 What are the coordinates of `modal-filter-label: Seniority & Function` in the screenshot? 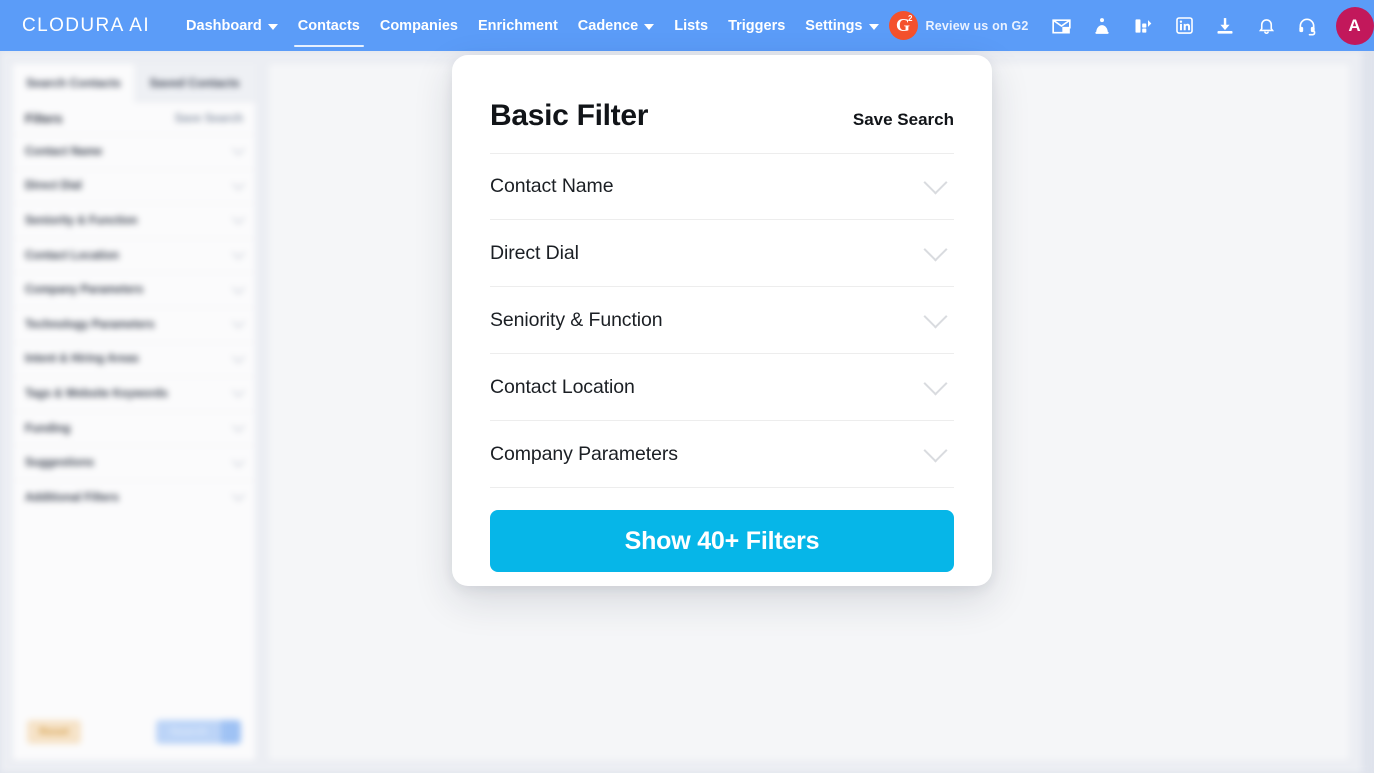 It's located at (576, 319).